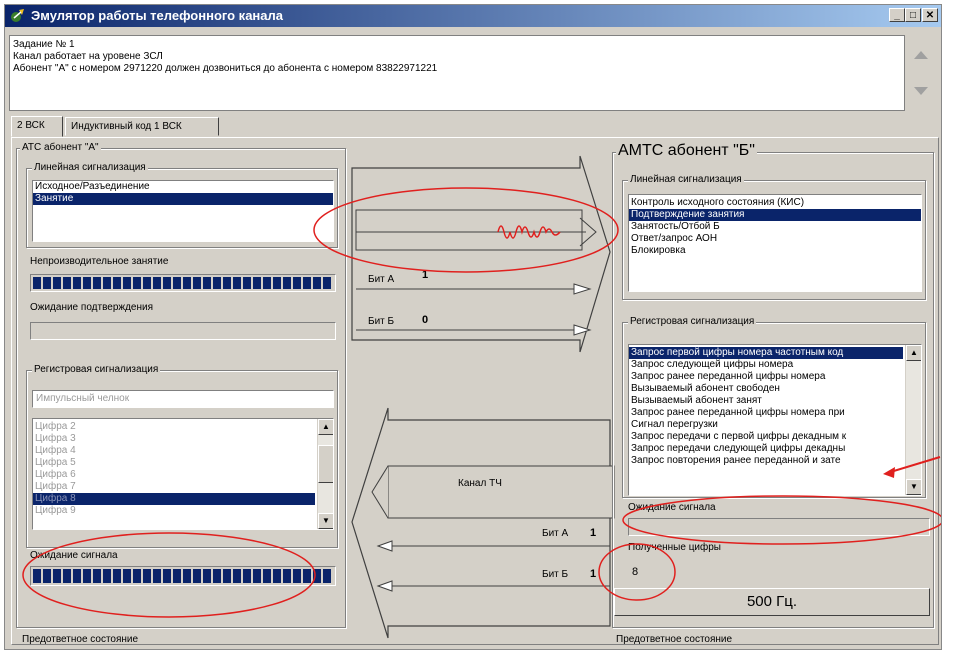 This screenshot has height=656, width=963. Describe the element at coordinates (473, 16) in the screenshot. I see `title-bar: Эмулятор работы телефонного канала _ □ ✕` at that location.